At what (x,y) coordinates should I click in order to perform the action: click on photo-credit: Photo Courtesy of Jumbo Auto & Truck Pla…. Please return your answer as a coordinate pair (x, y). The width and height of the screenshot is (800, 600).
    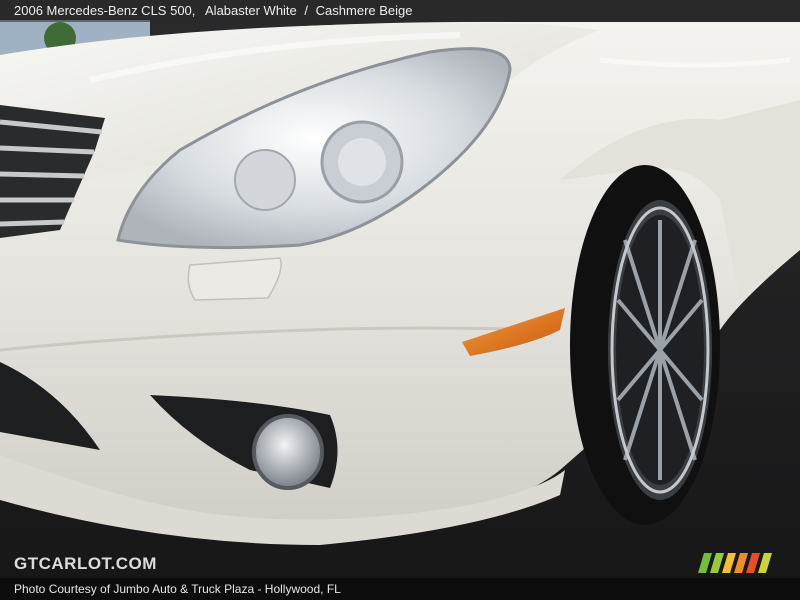
    Looking at the image, I should click on (400, 589).